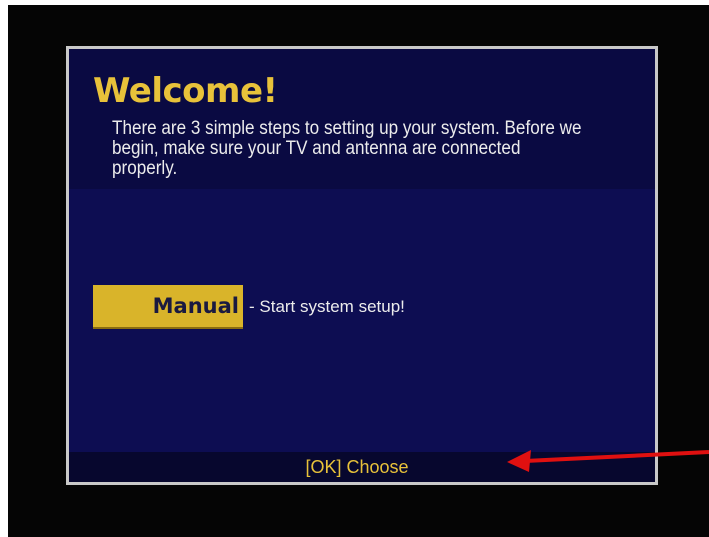  What do you see at coordinates (357, 467) in the screenshot?
I see `footer-hint: [OK] Choose` at bounding box center [357, 467].